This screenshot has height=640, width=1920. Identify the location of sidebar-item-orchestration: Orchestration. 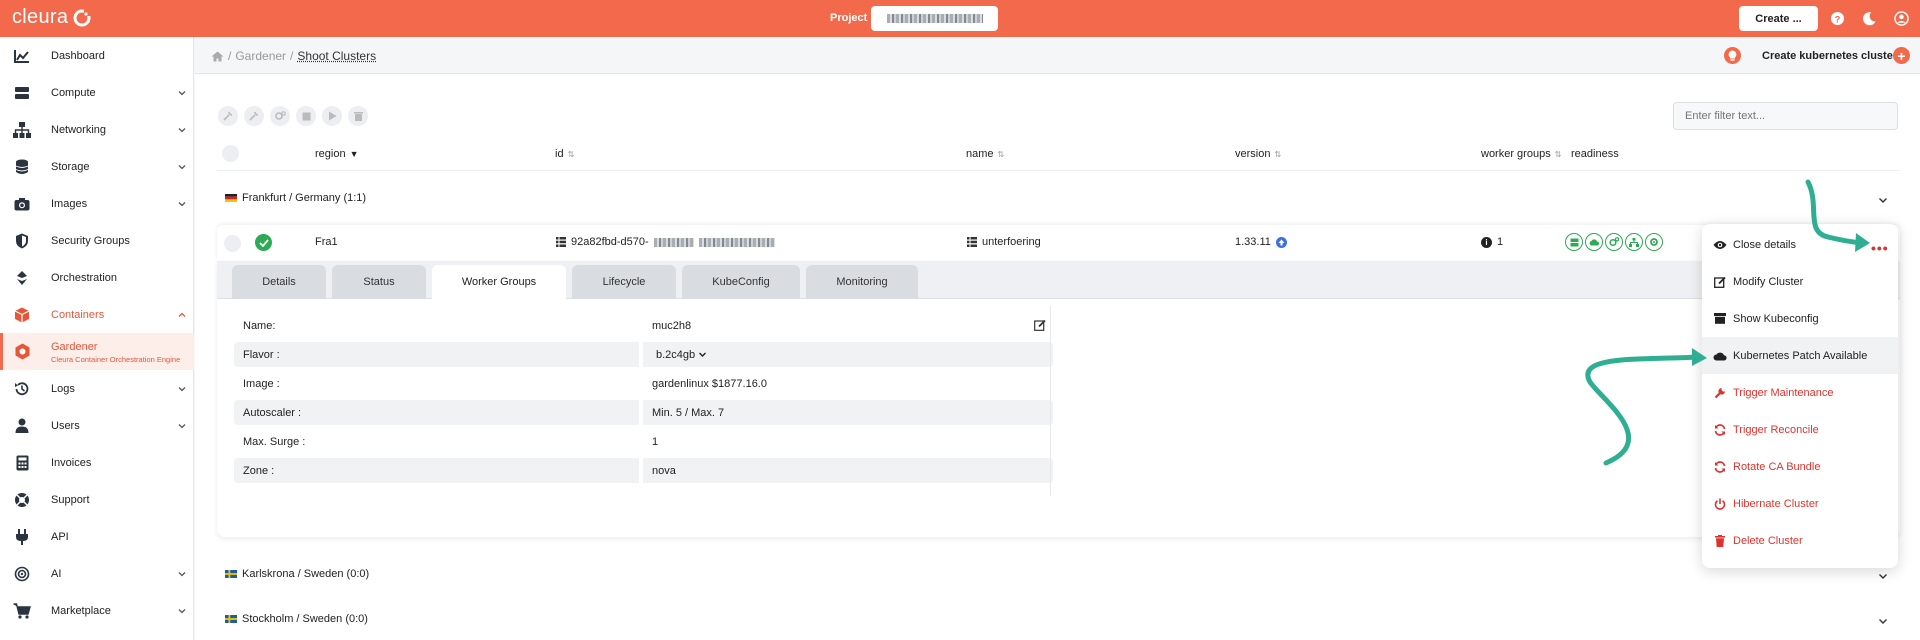
(97, 277).